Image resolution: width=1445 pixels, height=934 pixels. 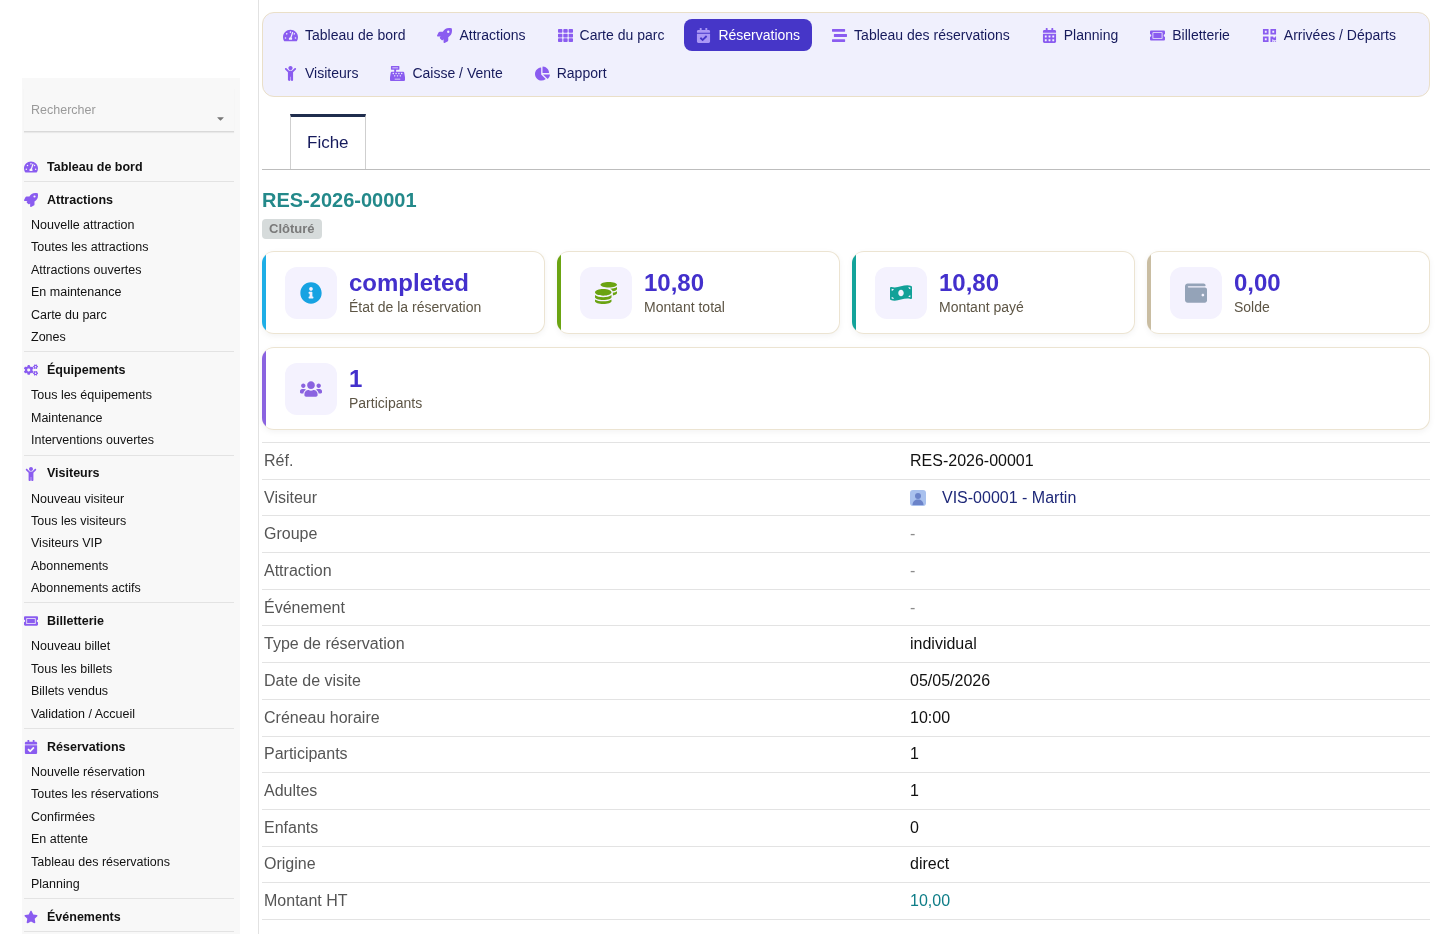 I want to click on field-value: 05/05/2026, so click(x=950, y=680).